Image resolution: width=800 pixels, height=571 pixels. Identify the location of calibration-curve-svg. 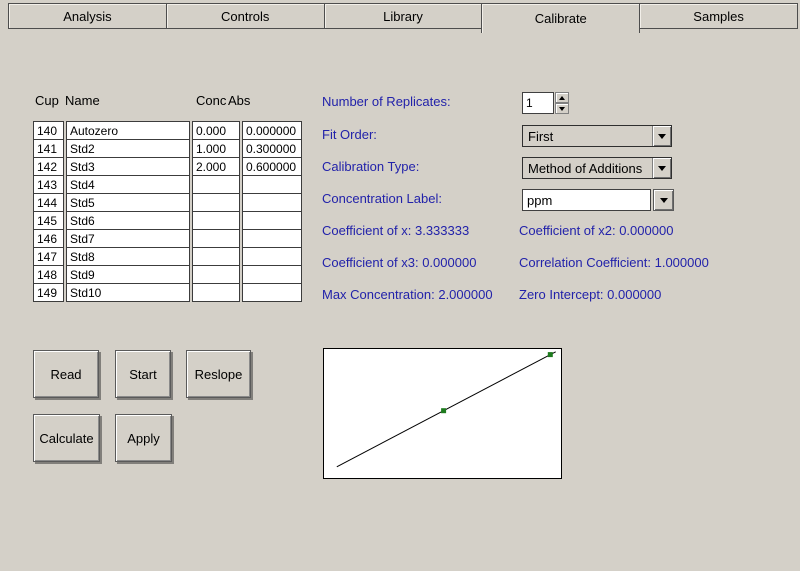
(446, 409).